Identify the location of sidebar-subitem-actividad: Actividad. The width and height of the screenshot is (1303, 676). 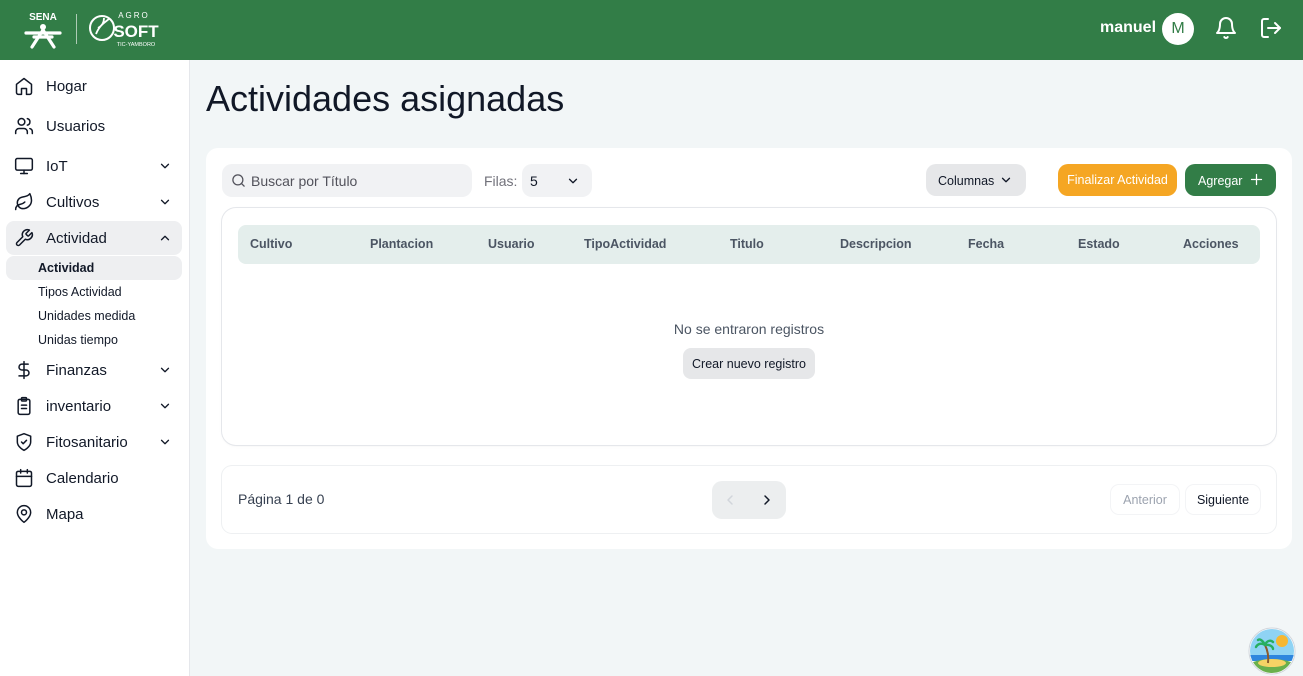
(94, 268).